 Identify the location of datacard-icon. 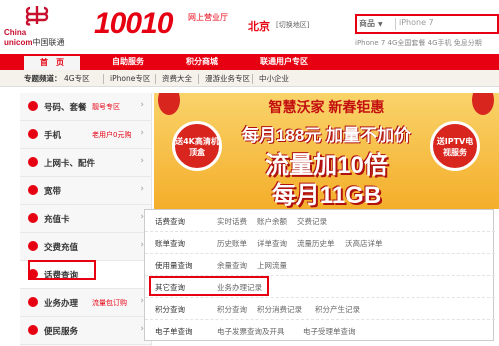
(33, 162).